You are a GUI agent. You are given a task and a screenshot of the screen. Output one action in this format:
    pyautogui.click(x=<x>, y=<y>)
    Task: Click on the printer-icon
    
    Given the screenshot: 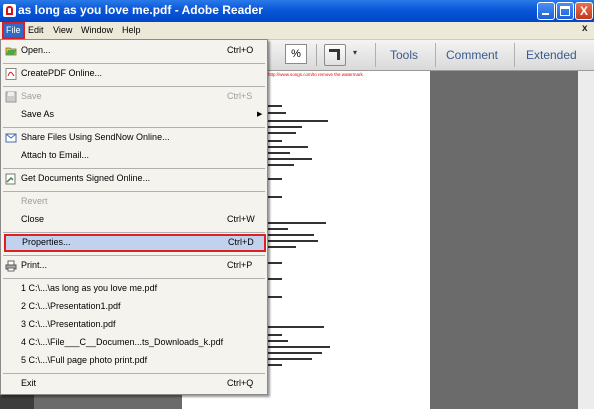 What is the action you would take?
    pyautogui.click(x=11, y=266)
    